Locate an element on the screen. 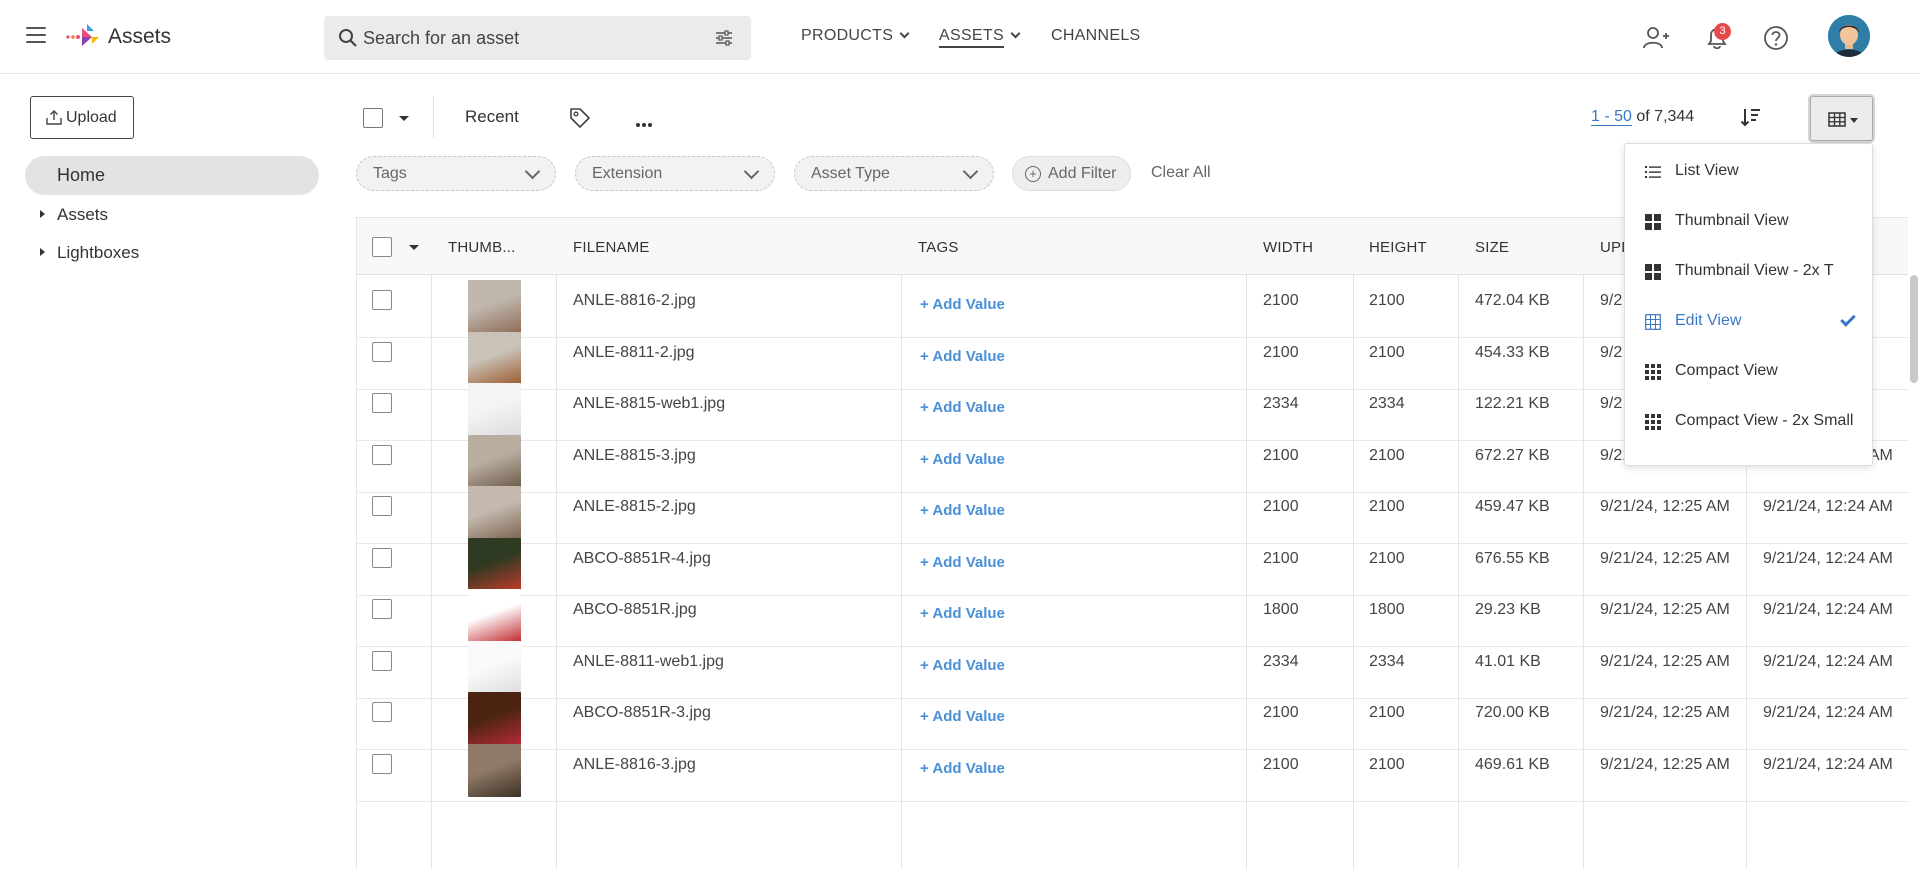 The image size is (1920, 869). header-width: WIDTH is located at coordinates (1288, 247).